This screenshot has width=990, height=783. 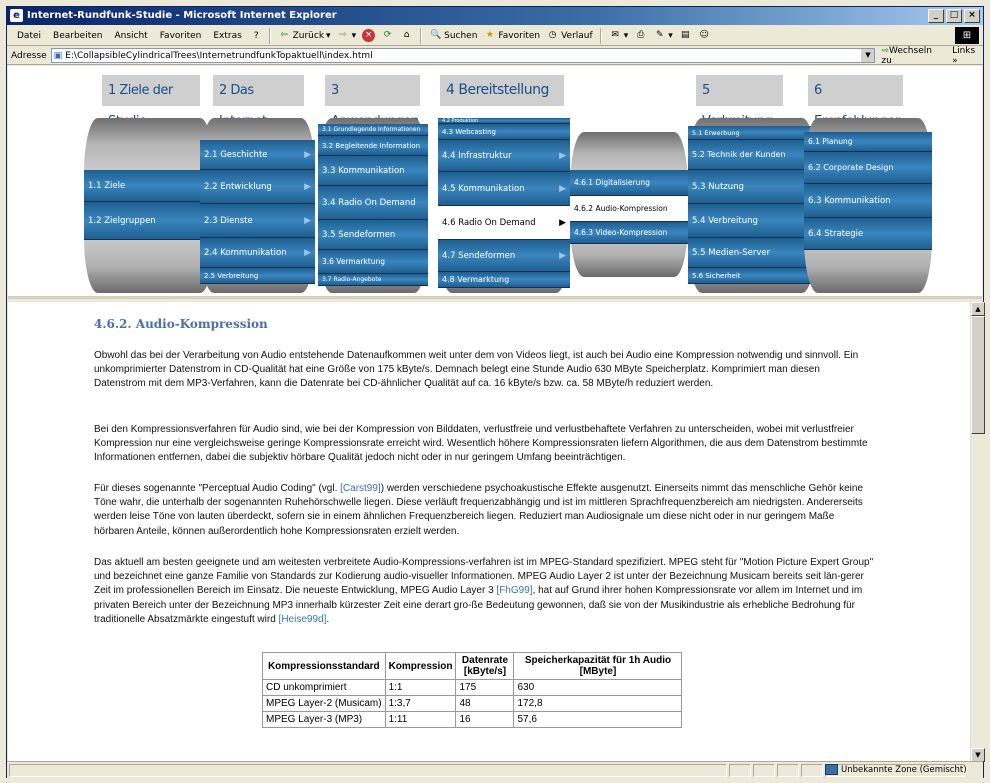 I want to click on edit-button: ✎ ▾, so click(x=663, y=35).